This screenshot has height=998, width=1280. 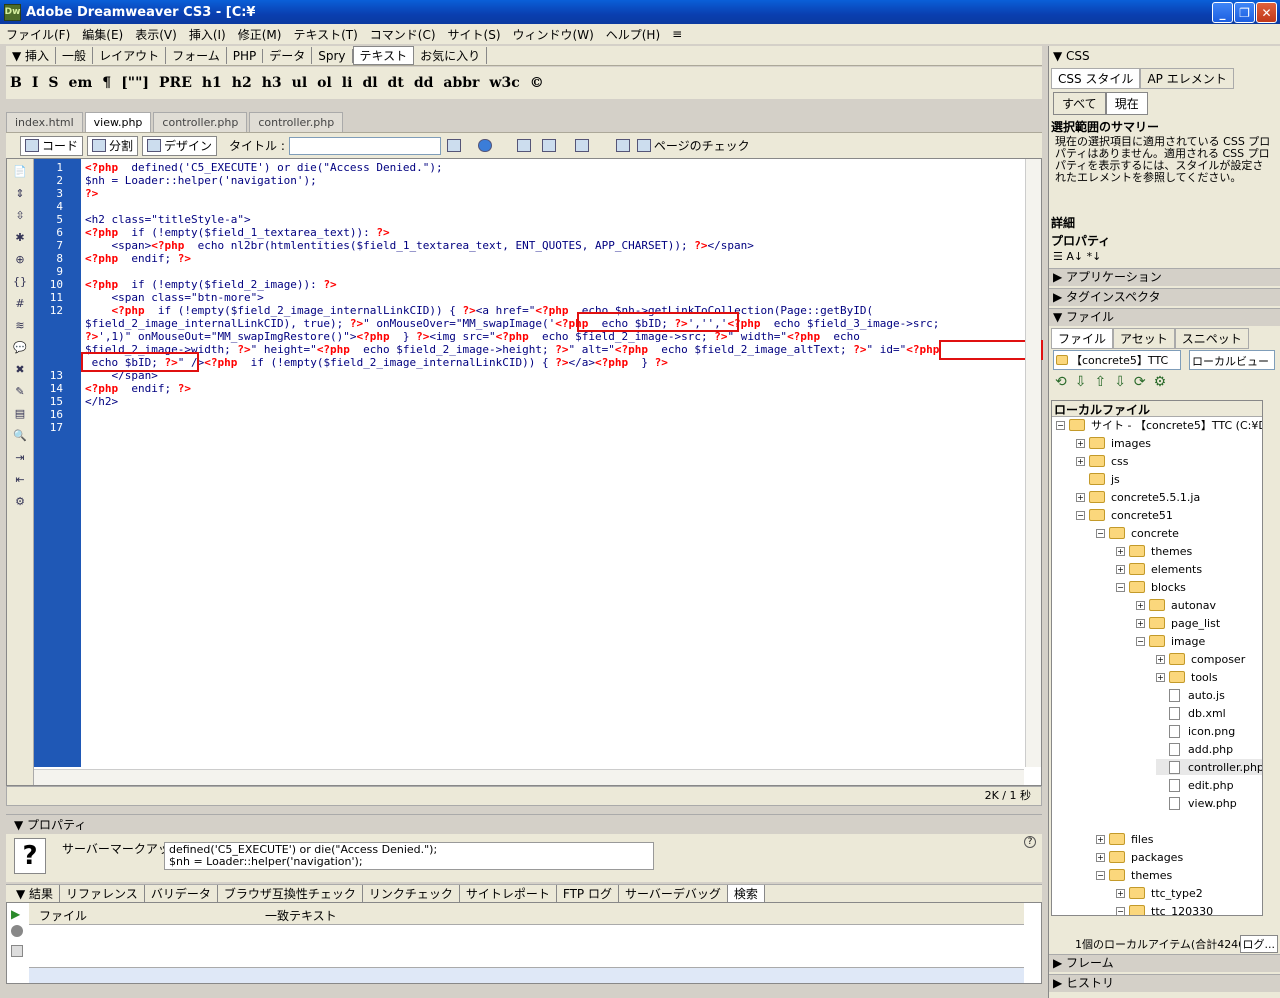 I want to click on wrap-tag-icon: ✎, so click(x=20, y=392).